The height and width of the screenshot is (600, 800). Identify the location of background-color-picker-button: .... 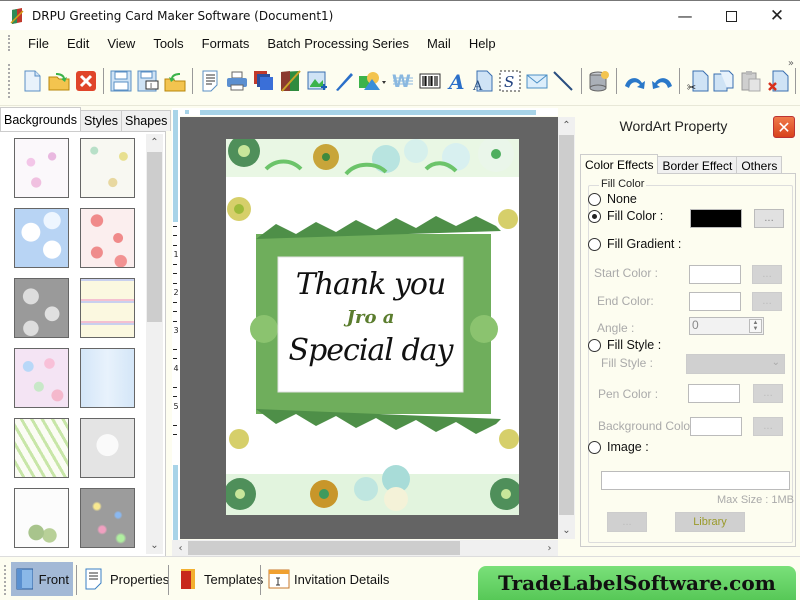
(768, 426).